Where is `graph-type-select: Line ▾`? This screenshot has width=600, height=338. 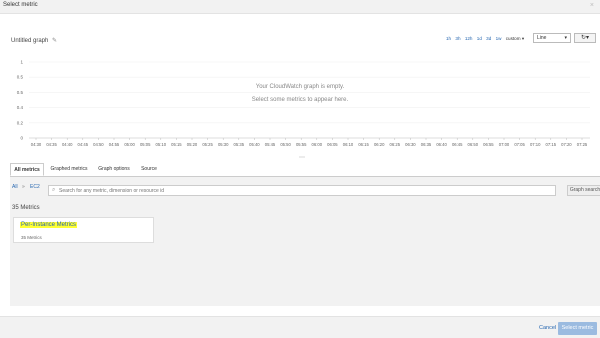 graph-type-select: Line ▾ is located at coordinates (552, 38).